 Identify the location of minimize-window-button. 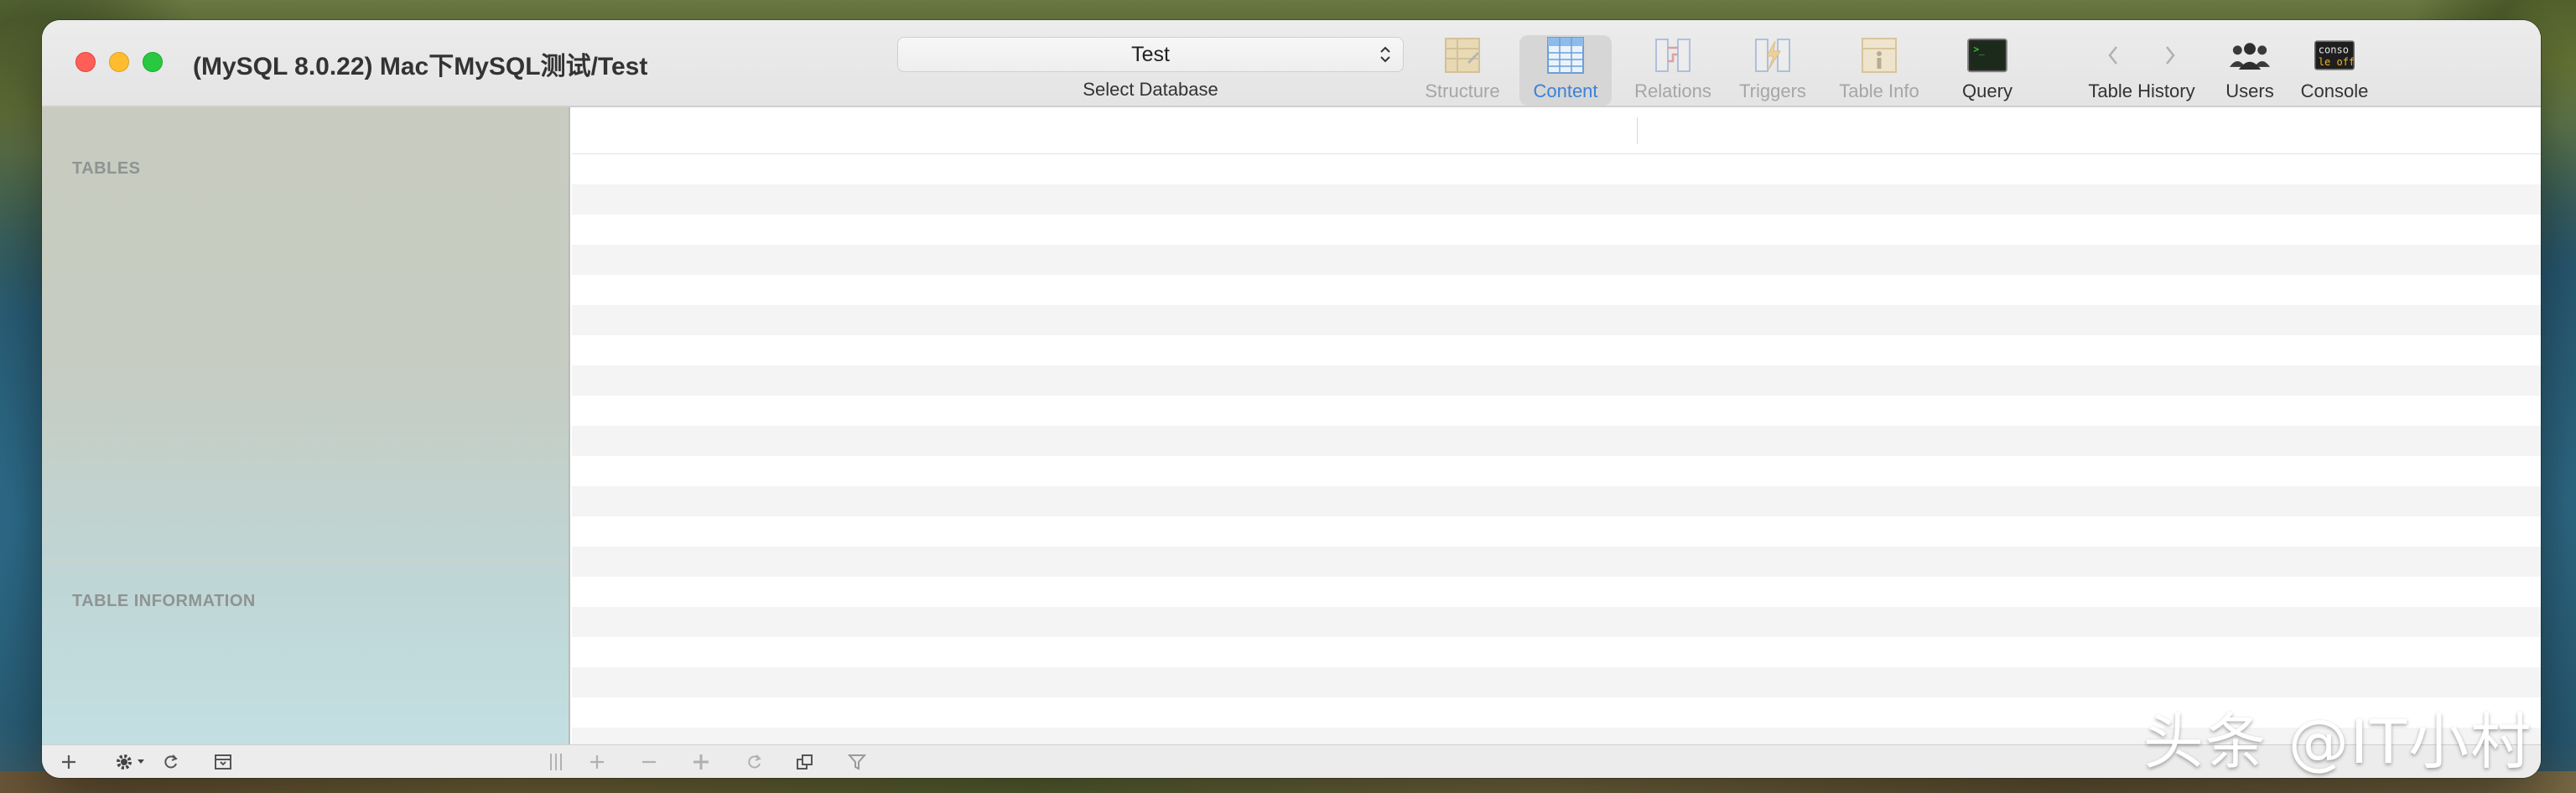
(119, 62).